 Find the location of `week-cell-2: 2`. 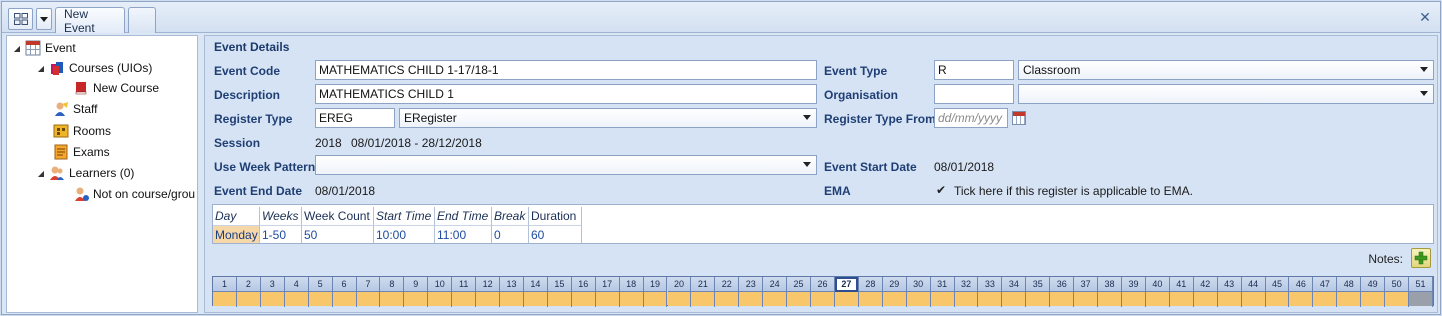

week-cell-2: 2 is located at coordinates (248, 292).